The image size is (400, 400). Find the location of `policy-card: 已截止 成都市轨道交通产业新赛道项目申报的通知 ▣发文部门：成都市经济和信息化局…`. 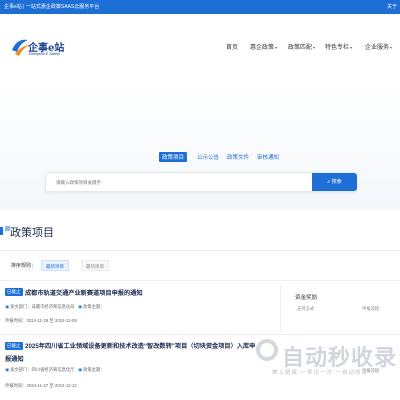

policy-card: 已截止 成都市轨道交通产业新赛道项目申报的通知 ▣发文部门：成都市经济和信息化局… is located at coordinates (200, 309).